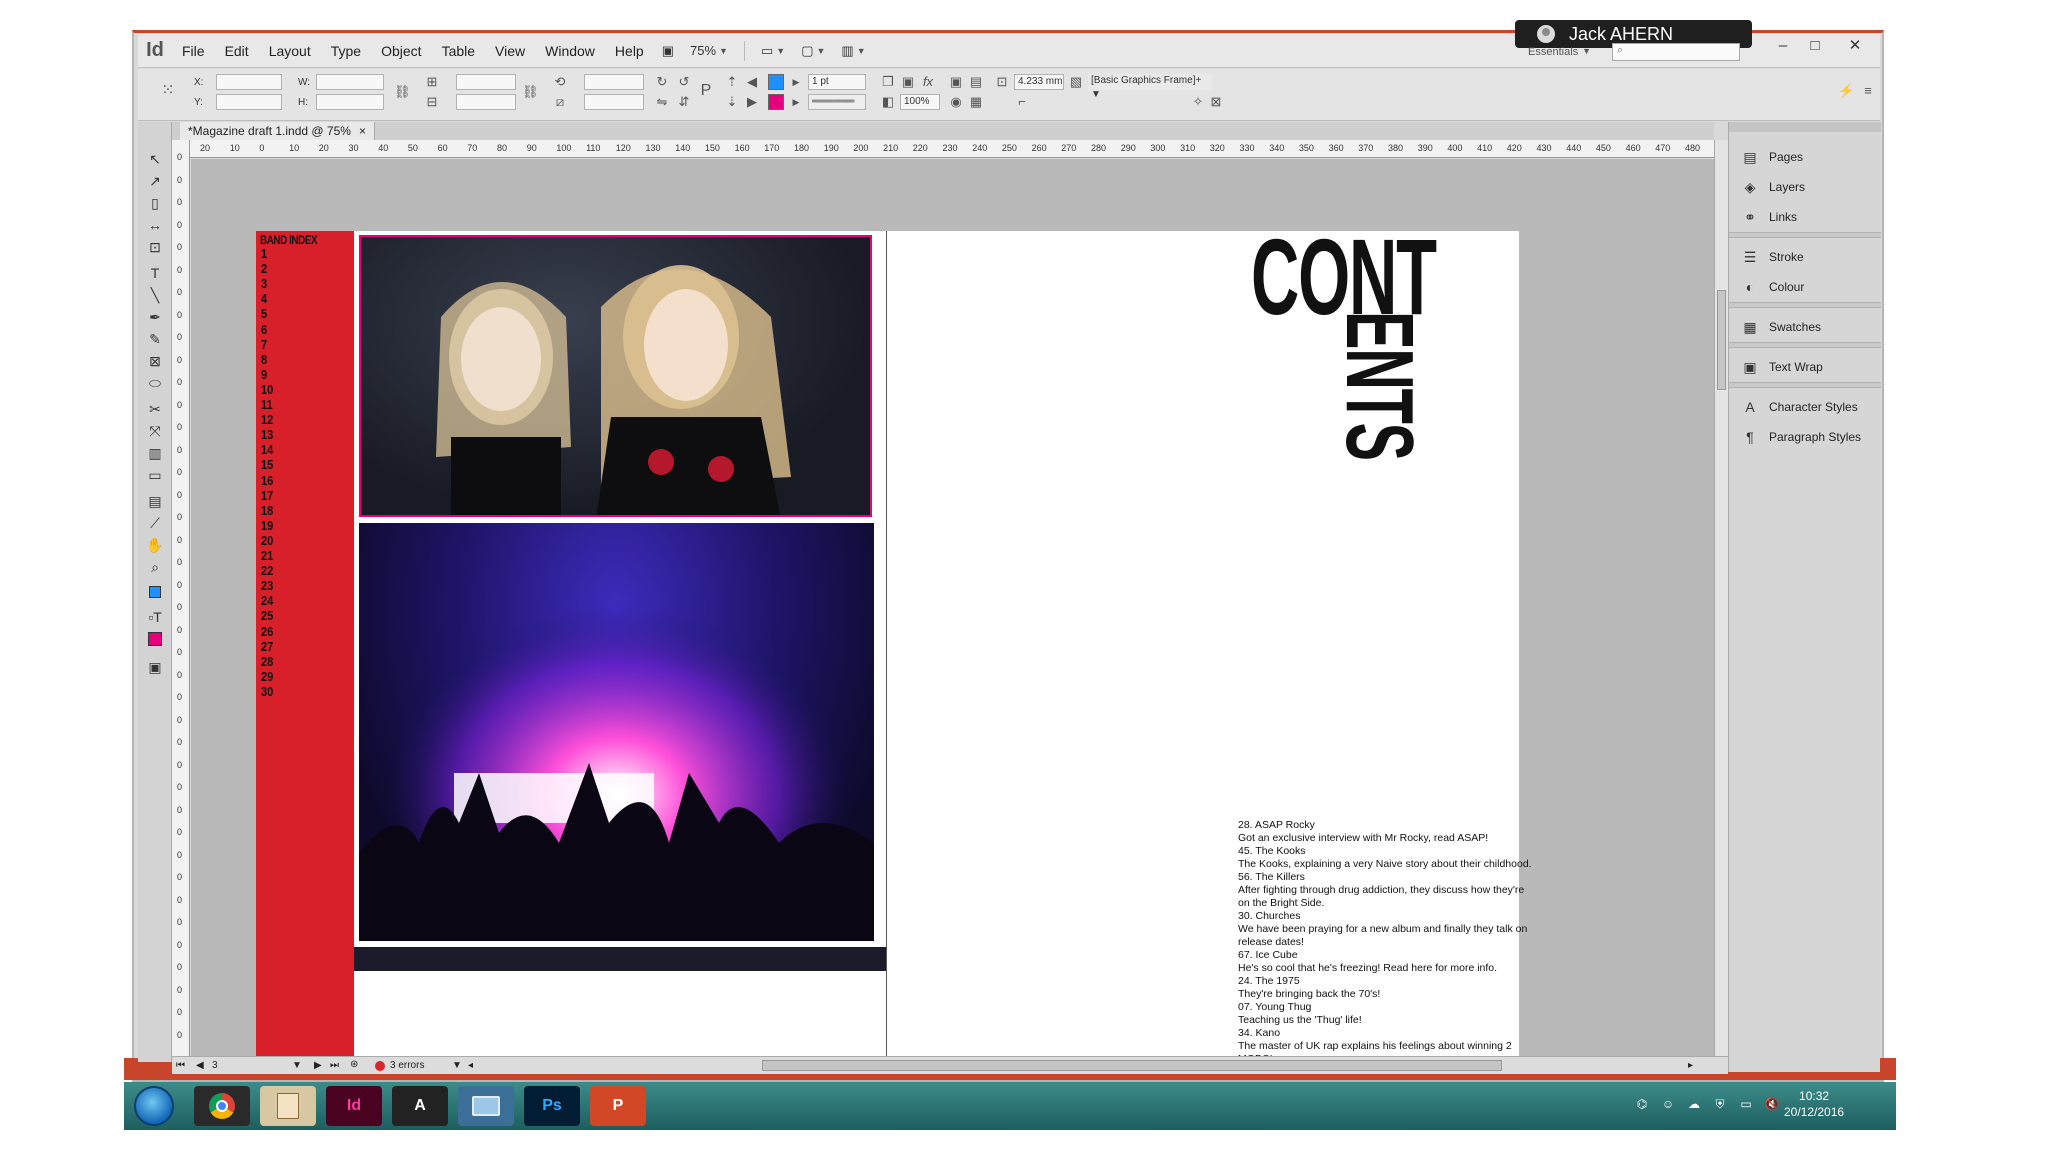 This screenshot has width=2048, height=1152. What do you see at coordinates (486, 1106) in the screenshot?
I see `taskbar-explorer-icon` at bounding box center [486, 1106].